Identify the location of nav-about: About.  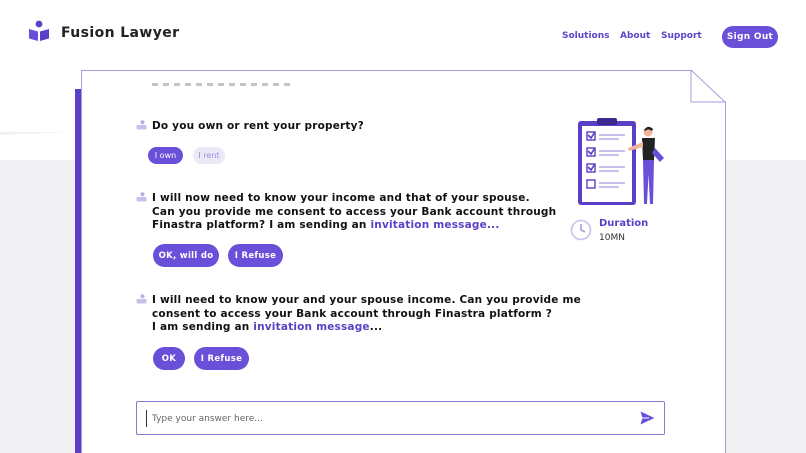
(635, 36).